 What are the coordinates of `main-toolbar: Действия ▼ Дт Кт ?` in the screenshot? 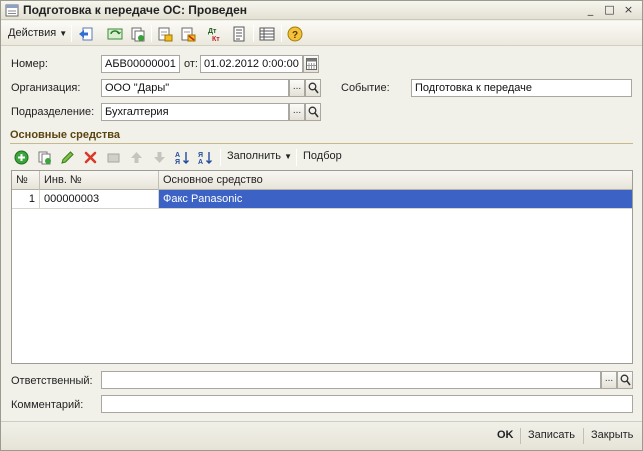 It's located at (321, 33).